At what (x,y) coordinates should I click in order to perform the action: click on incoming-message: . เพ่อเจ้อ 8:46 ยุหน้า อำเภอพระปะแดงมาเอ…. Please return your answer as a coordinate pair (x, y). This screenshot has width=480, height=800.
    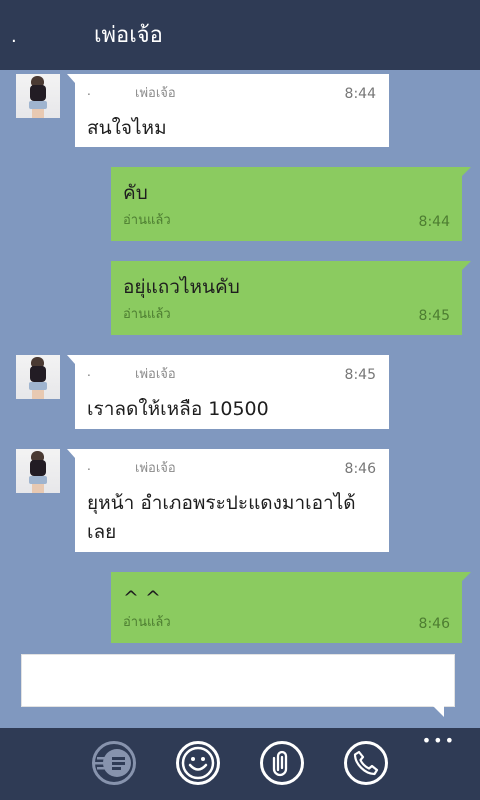
    Looking at the image, I should click on (228, 500).